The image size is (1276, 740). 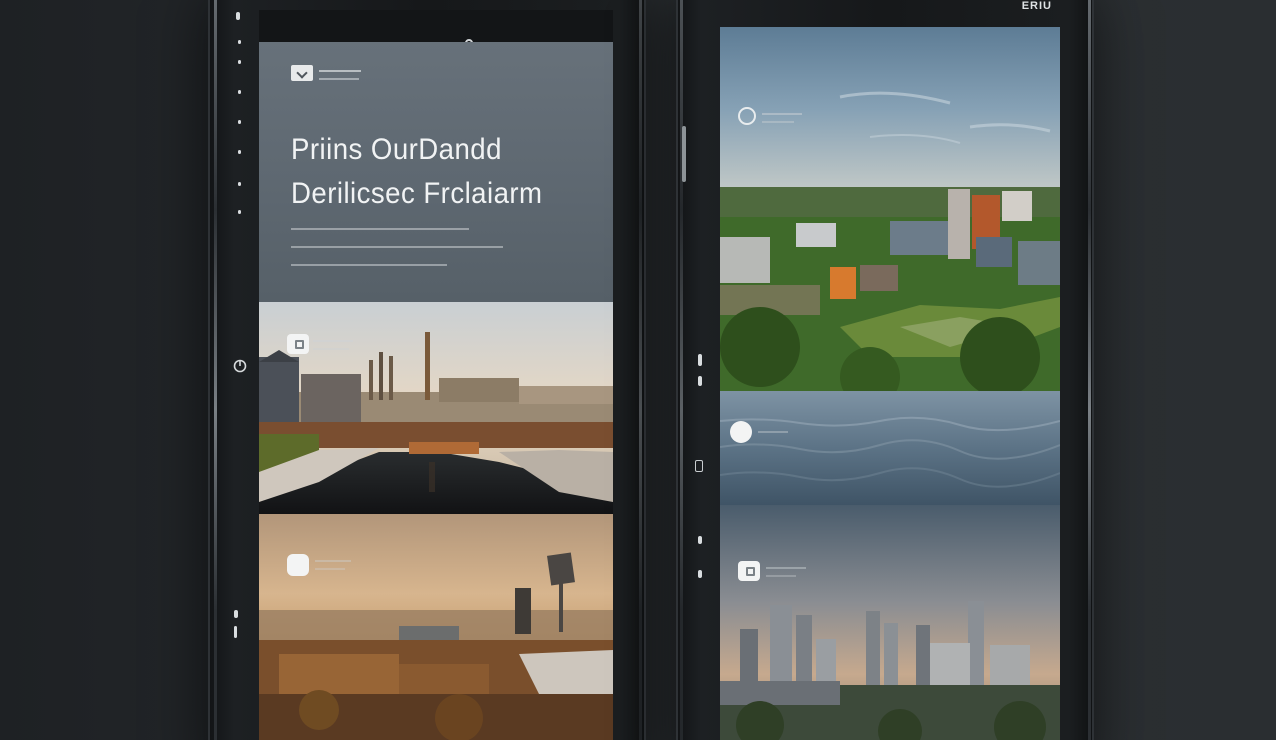 What do you see at coordinates (699, 466) in the screenshot?
I see `port-icon` at bounding box center [699, 466].